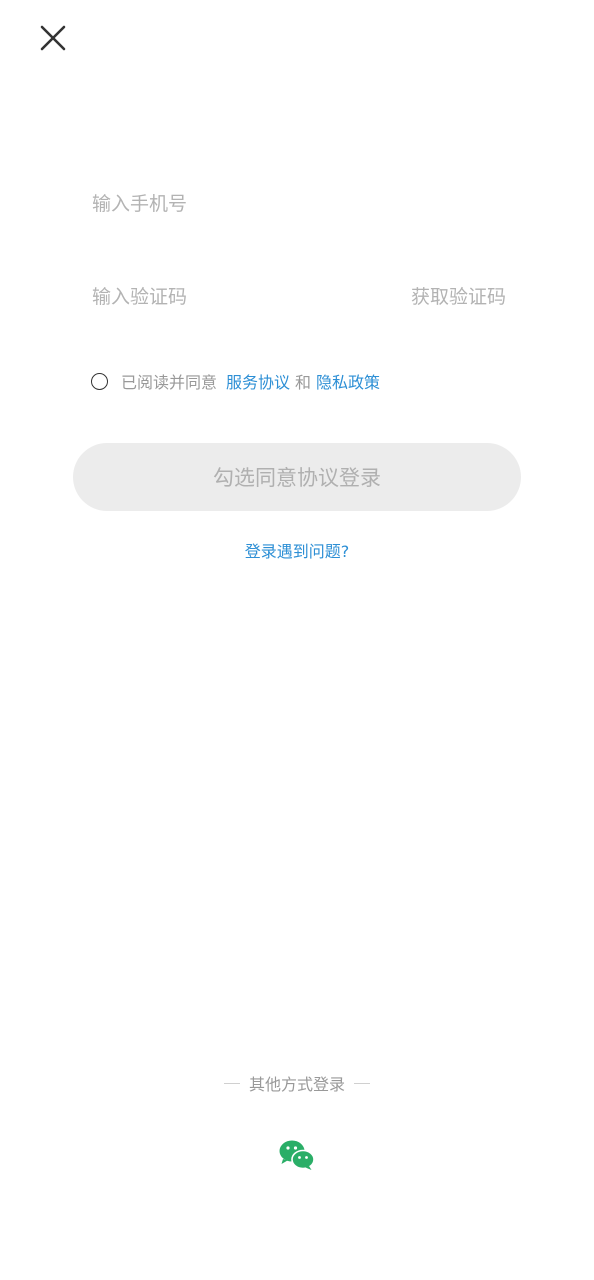  I want to click on agreement-prefix: 已阅读并同意, so click(169, 382).